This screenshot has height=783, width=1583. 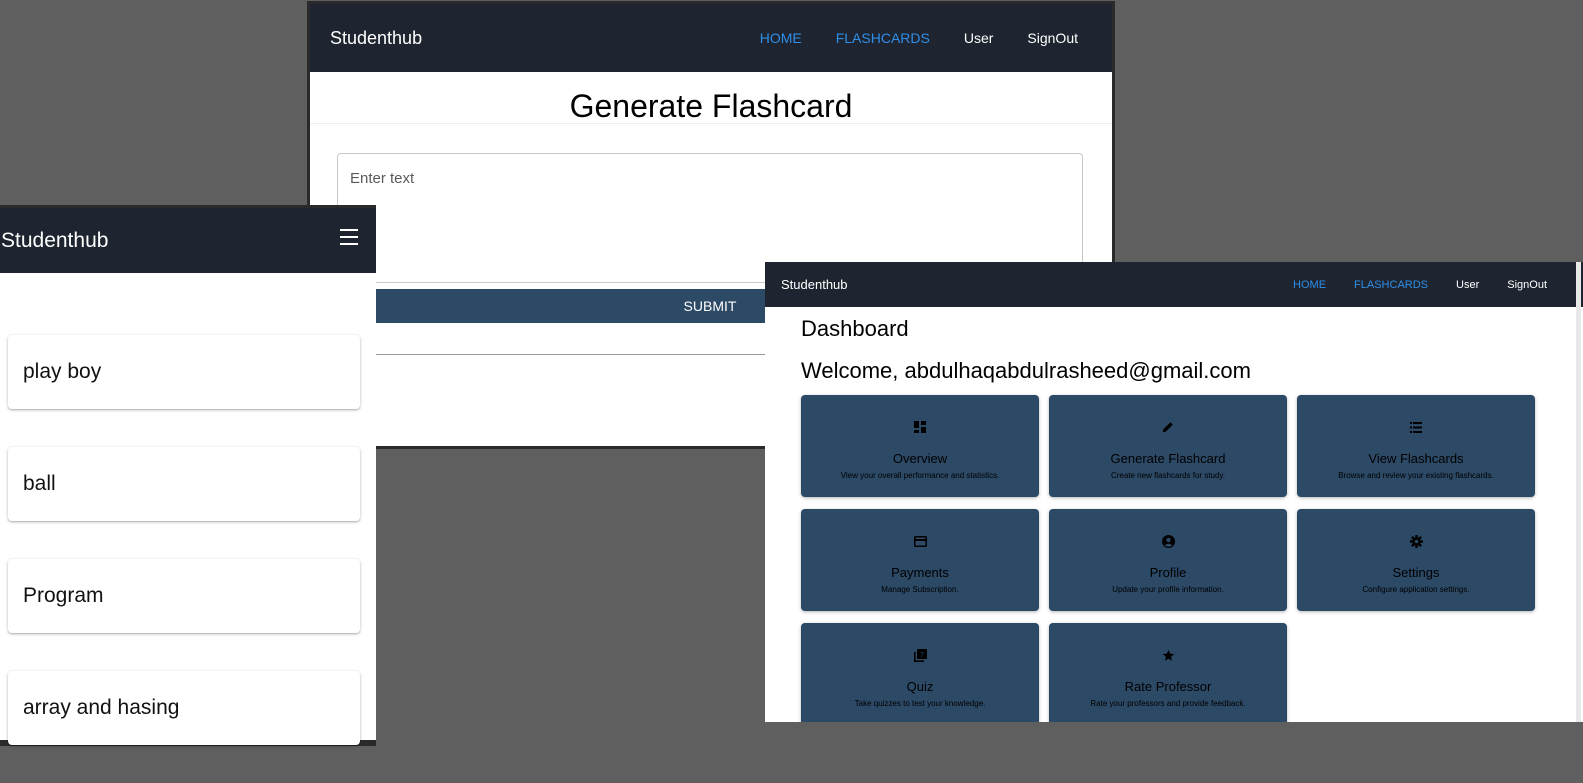 I want to click on tile-description: Take quizzes to test your knowledge., so click(x=920, y=703).